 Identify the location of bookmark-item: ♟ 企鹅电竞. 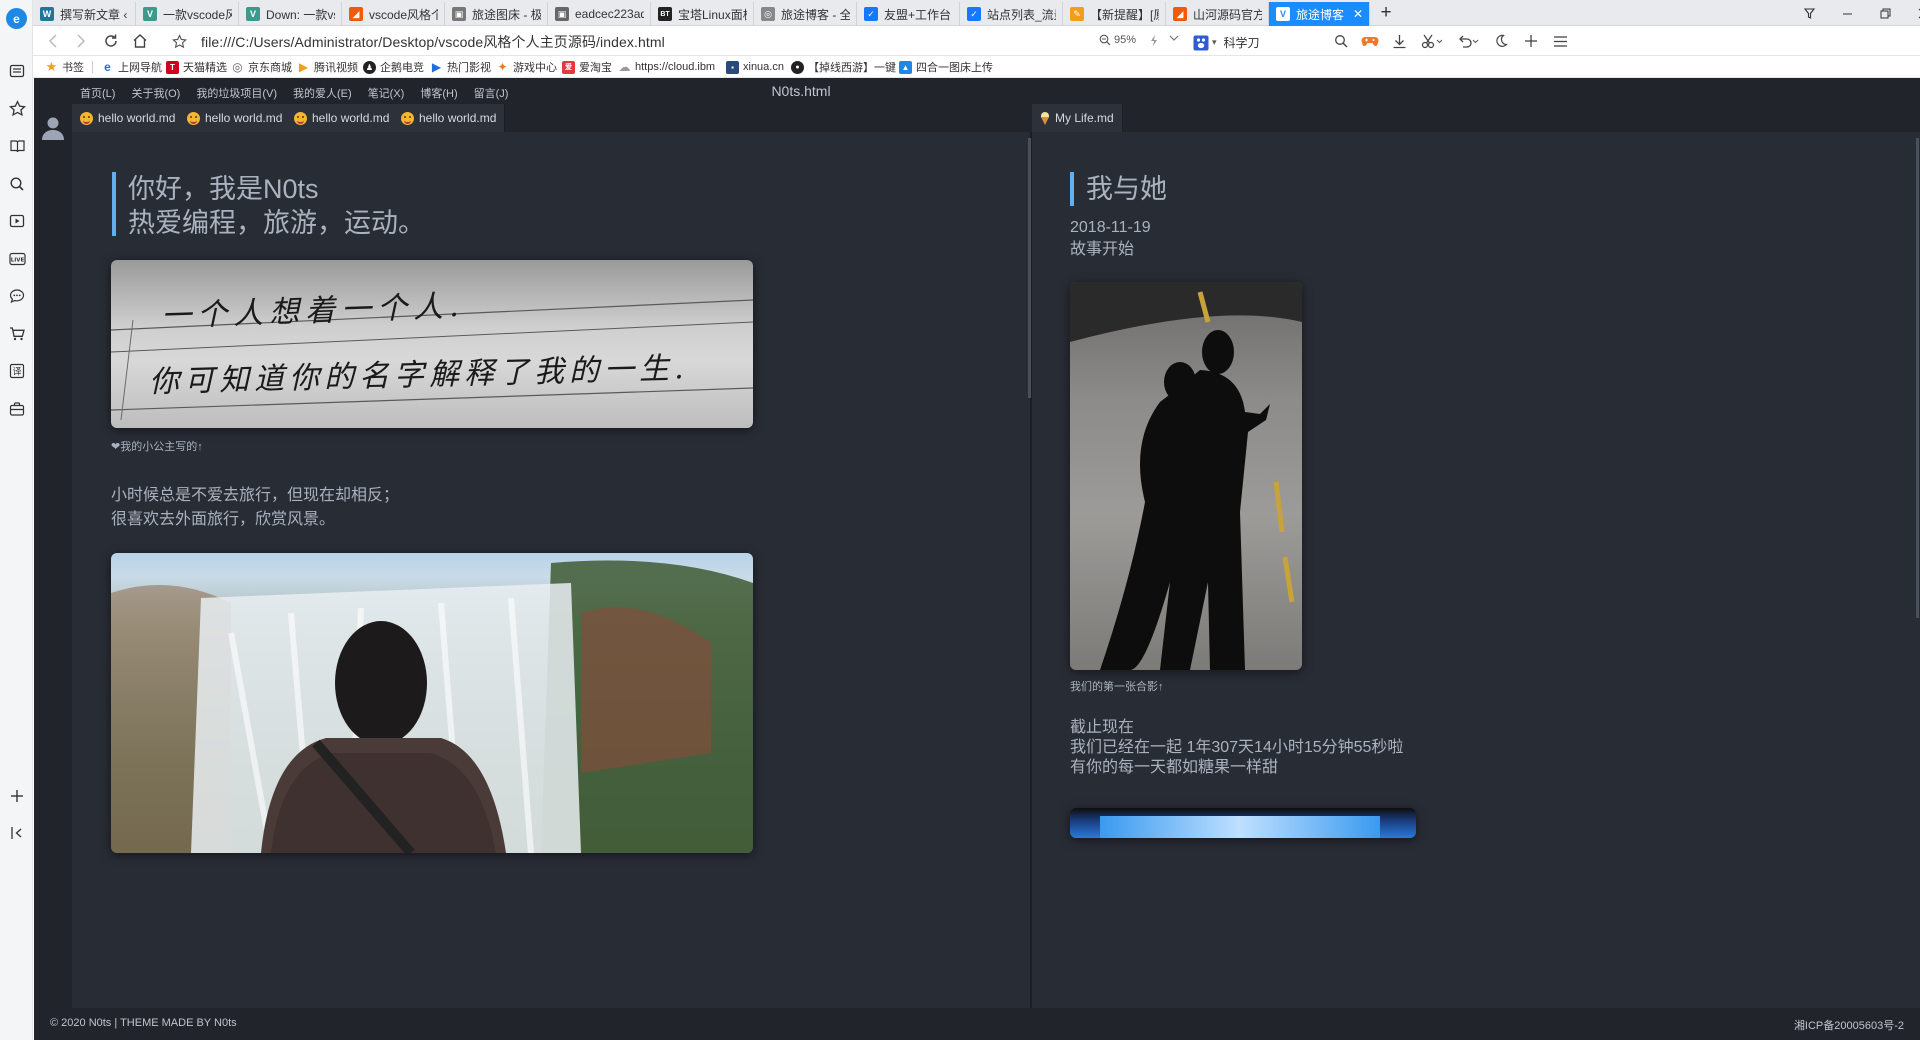
(393, 67).